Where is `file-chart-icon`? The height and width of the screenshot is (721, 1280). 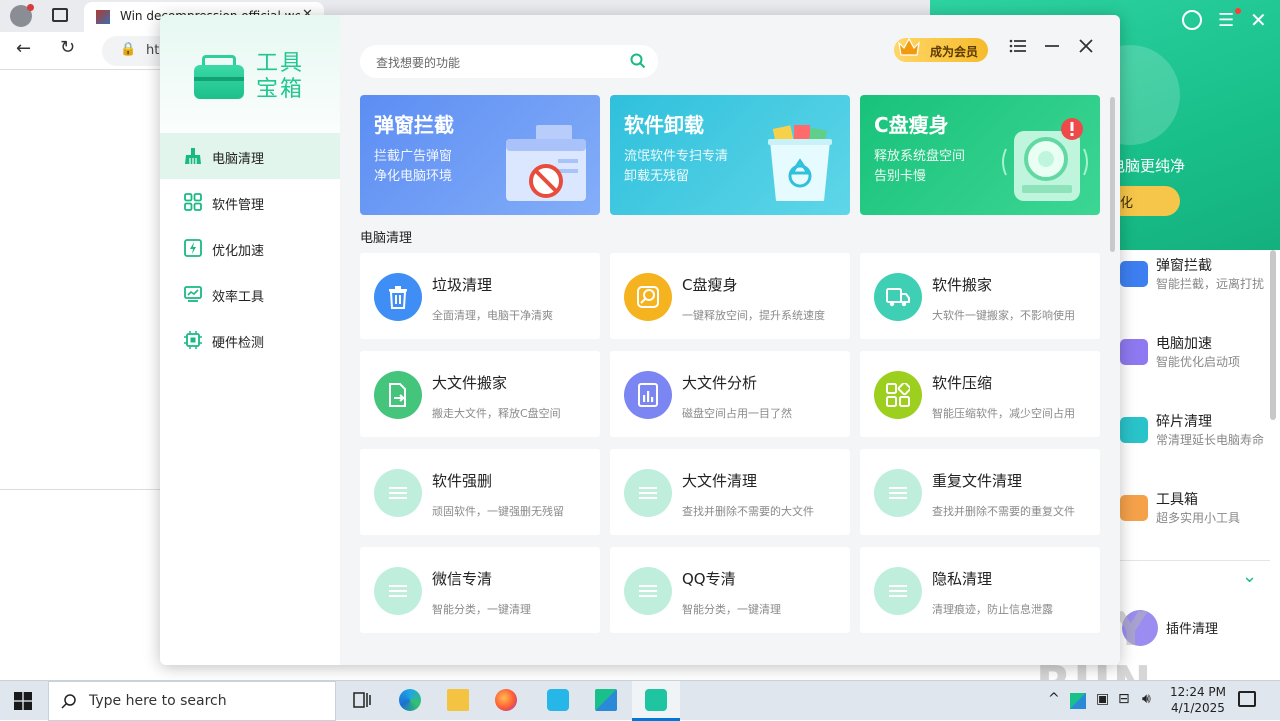 file-chart-icon is located at coordinates (648, 395).